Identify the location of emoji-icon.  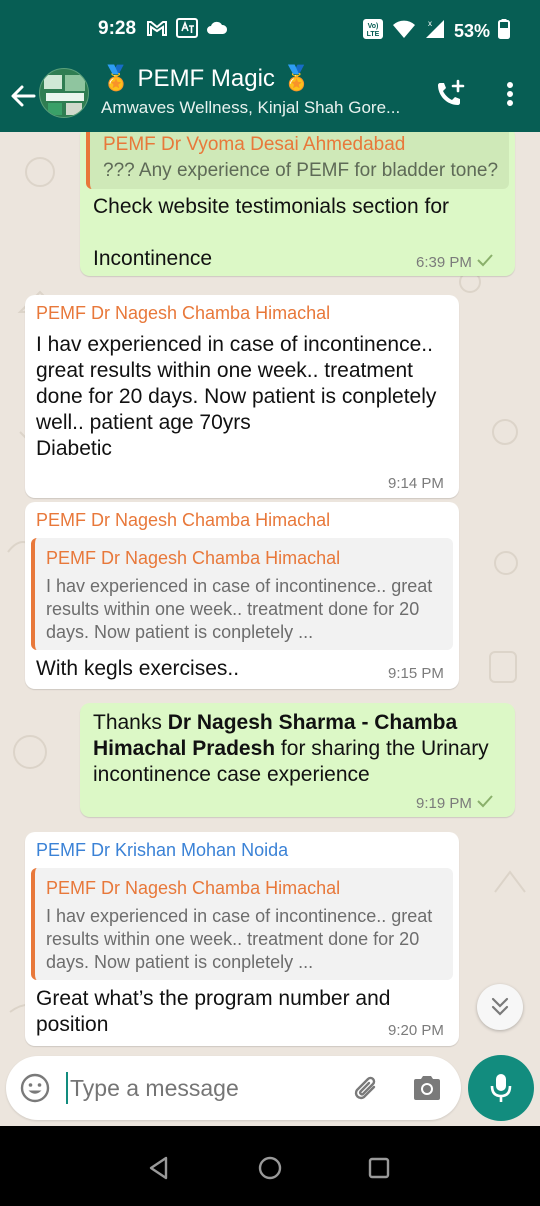
(35, 1088).